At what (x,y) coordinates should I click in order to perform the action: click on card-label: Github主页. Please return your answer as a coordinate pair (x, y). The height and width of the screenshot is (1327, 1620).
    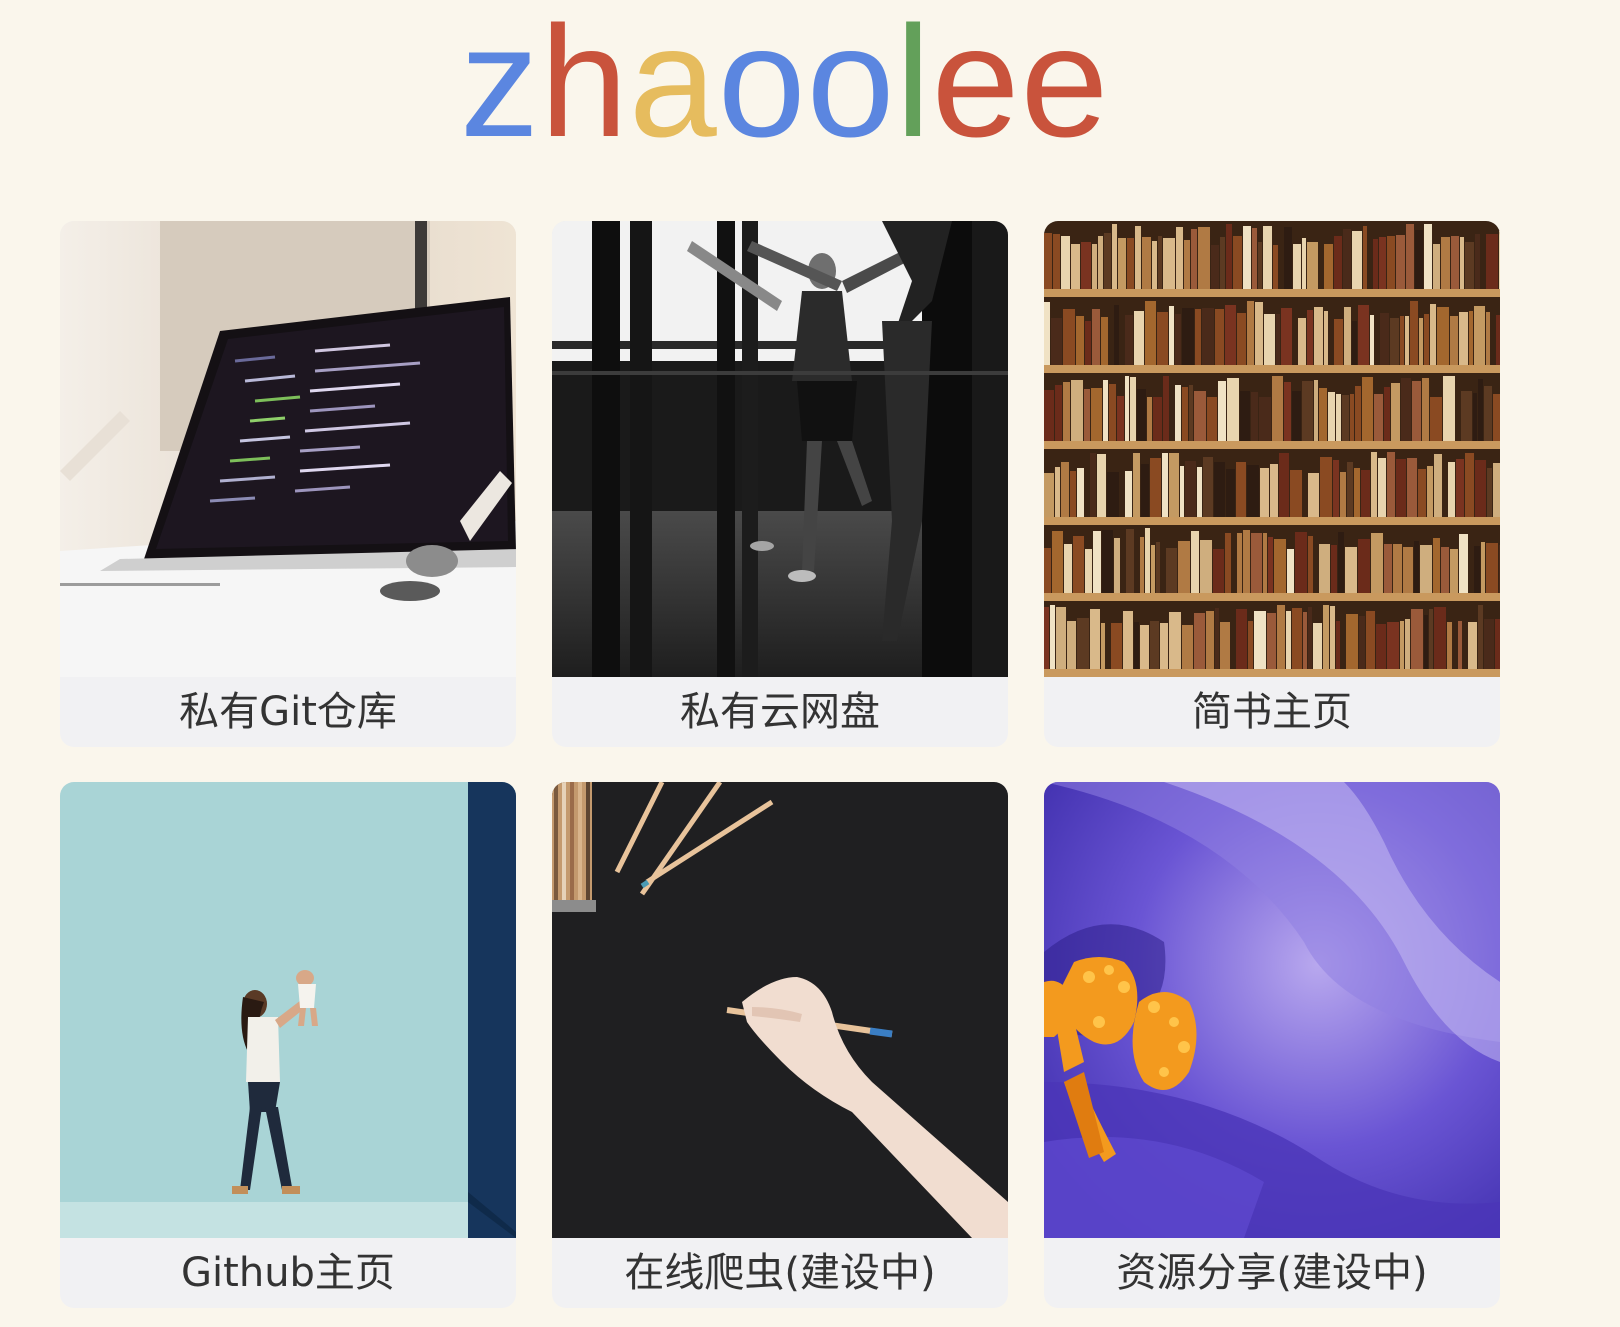
    Looking at the image, I should click on (288, 1273).